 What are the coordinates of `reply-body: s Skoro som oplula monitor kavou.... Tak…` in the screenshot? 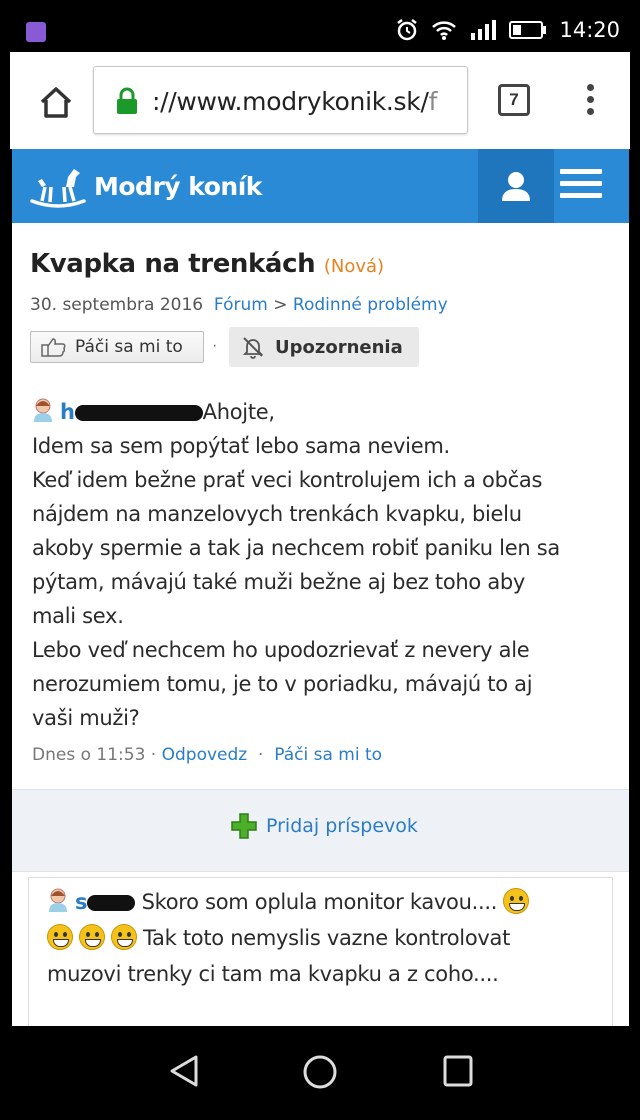 It's located at (324, 938).